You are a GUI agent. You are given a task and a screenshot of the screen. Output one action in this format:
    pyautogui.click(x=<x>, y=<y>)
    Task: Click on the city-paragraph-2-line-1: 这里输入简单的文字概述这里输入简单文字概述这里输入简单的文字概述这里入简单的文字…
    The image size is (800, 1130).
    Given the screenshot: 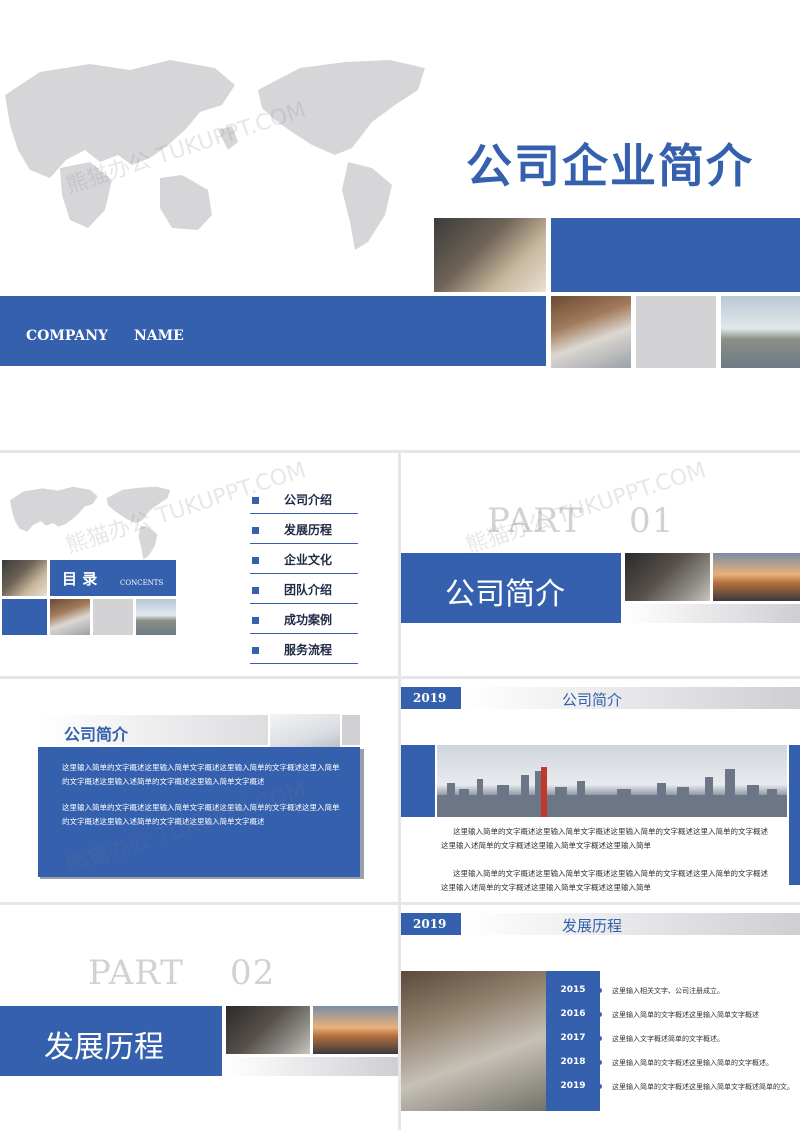 What is the action you would take?
    pyautogui.click(x=610, y=873)
    